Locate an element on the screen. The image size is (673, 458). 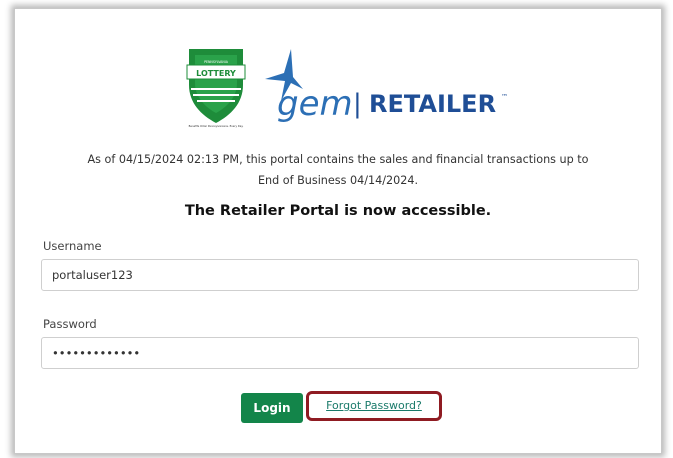
svg-text: LOTTERY is located at coordinates (216, 73).